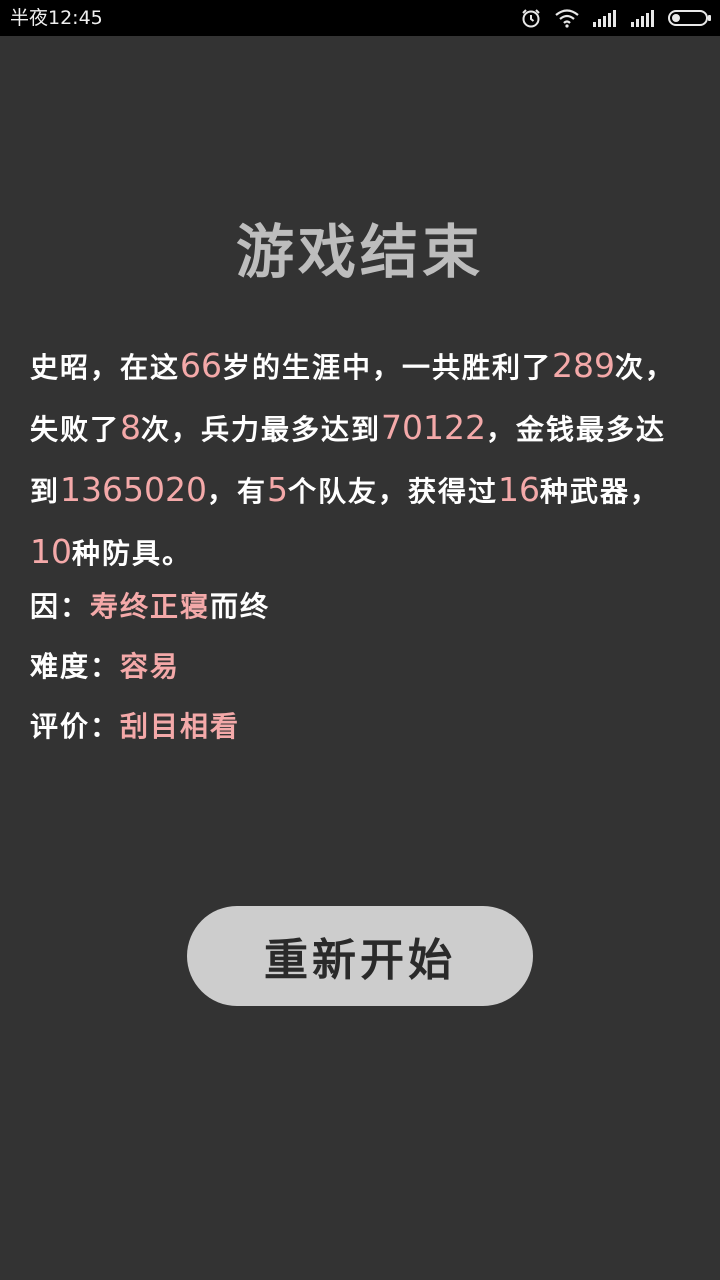  Describe the element at coordinates (105, 367) in the screenshot. I see `summary-text: 史昭，在这` at that location.